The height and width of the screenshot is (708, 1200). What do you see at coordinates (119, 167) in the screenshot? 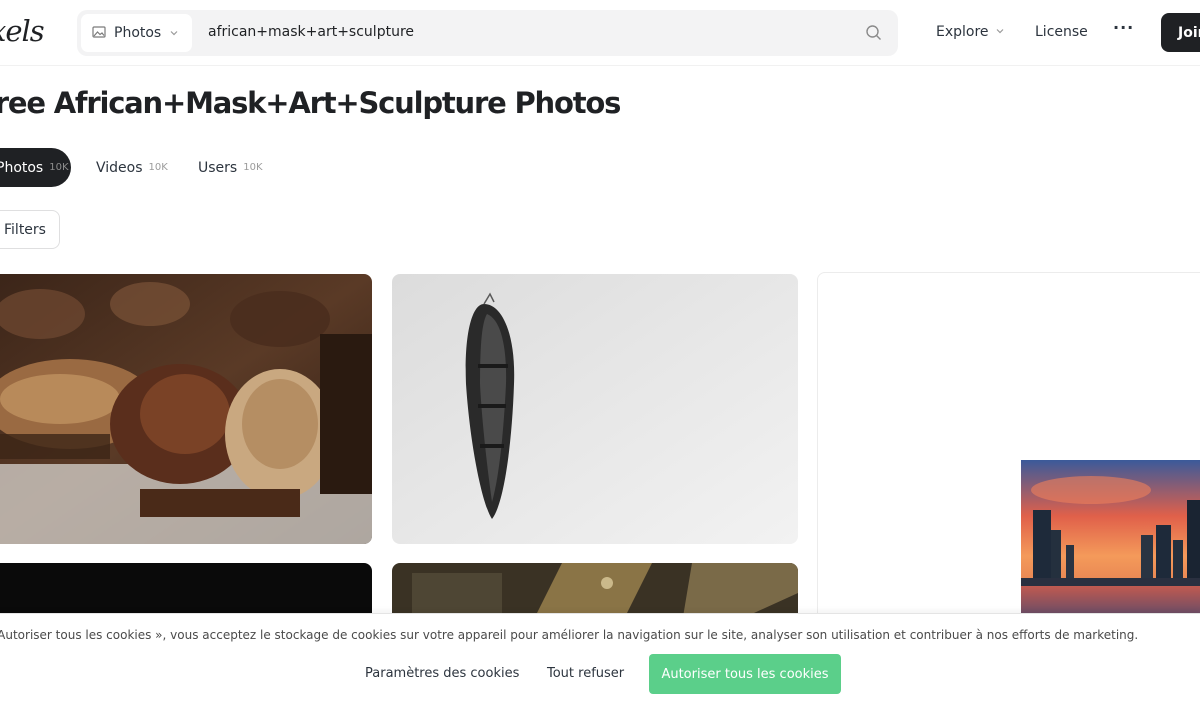
I see `tab-label: Videos` at bounding box center [119, 167].